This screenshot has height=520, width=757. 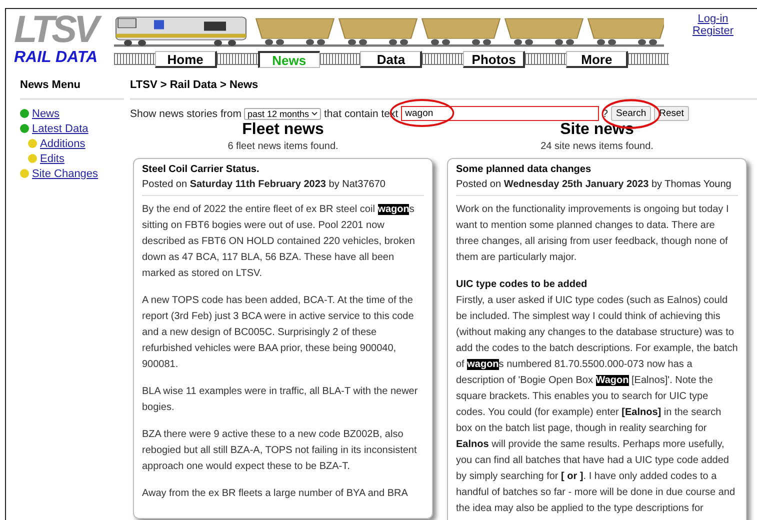 I want to click on news-headline: Steel Coil Carrier Status., so click(x=201, y=169).